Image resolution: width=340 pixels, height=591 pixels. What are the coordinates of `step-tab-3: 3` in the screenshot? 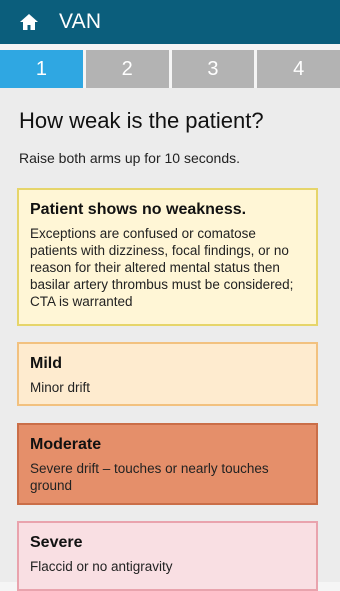 It's located at (213, 69).